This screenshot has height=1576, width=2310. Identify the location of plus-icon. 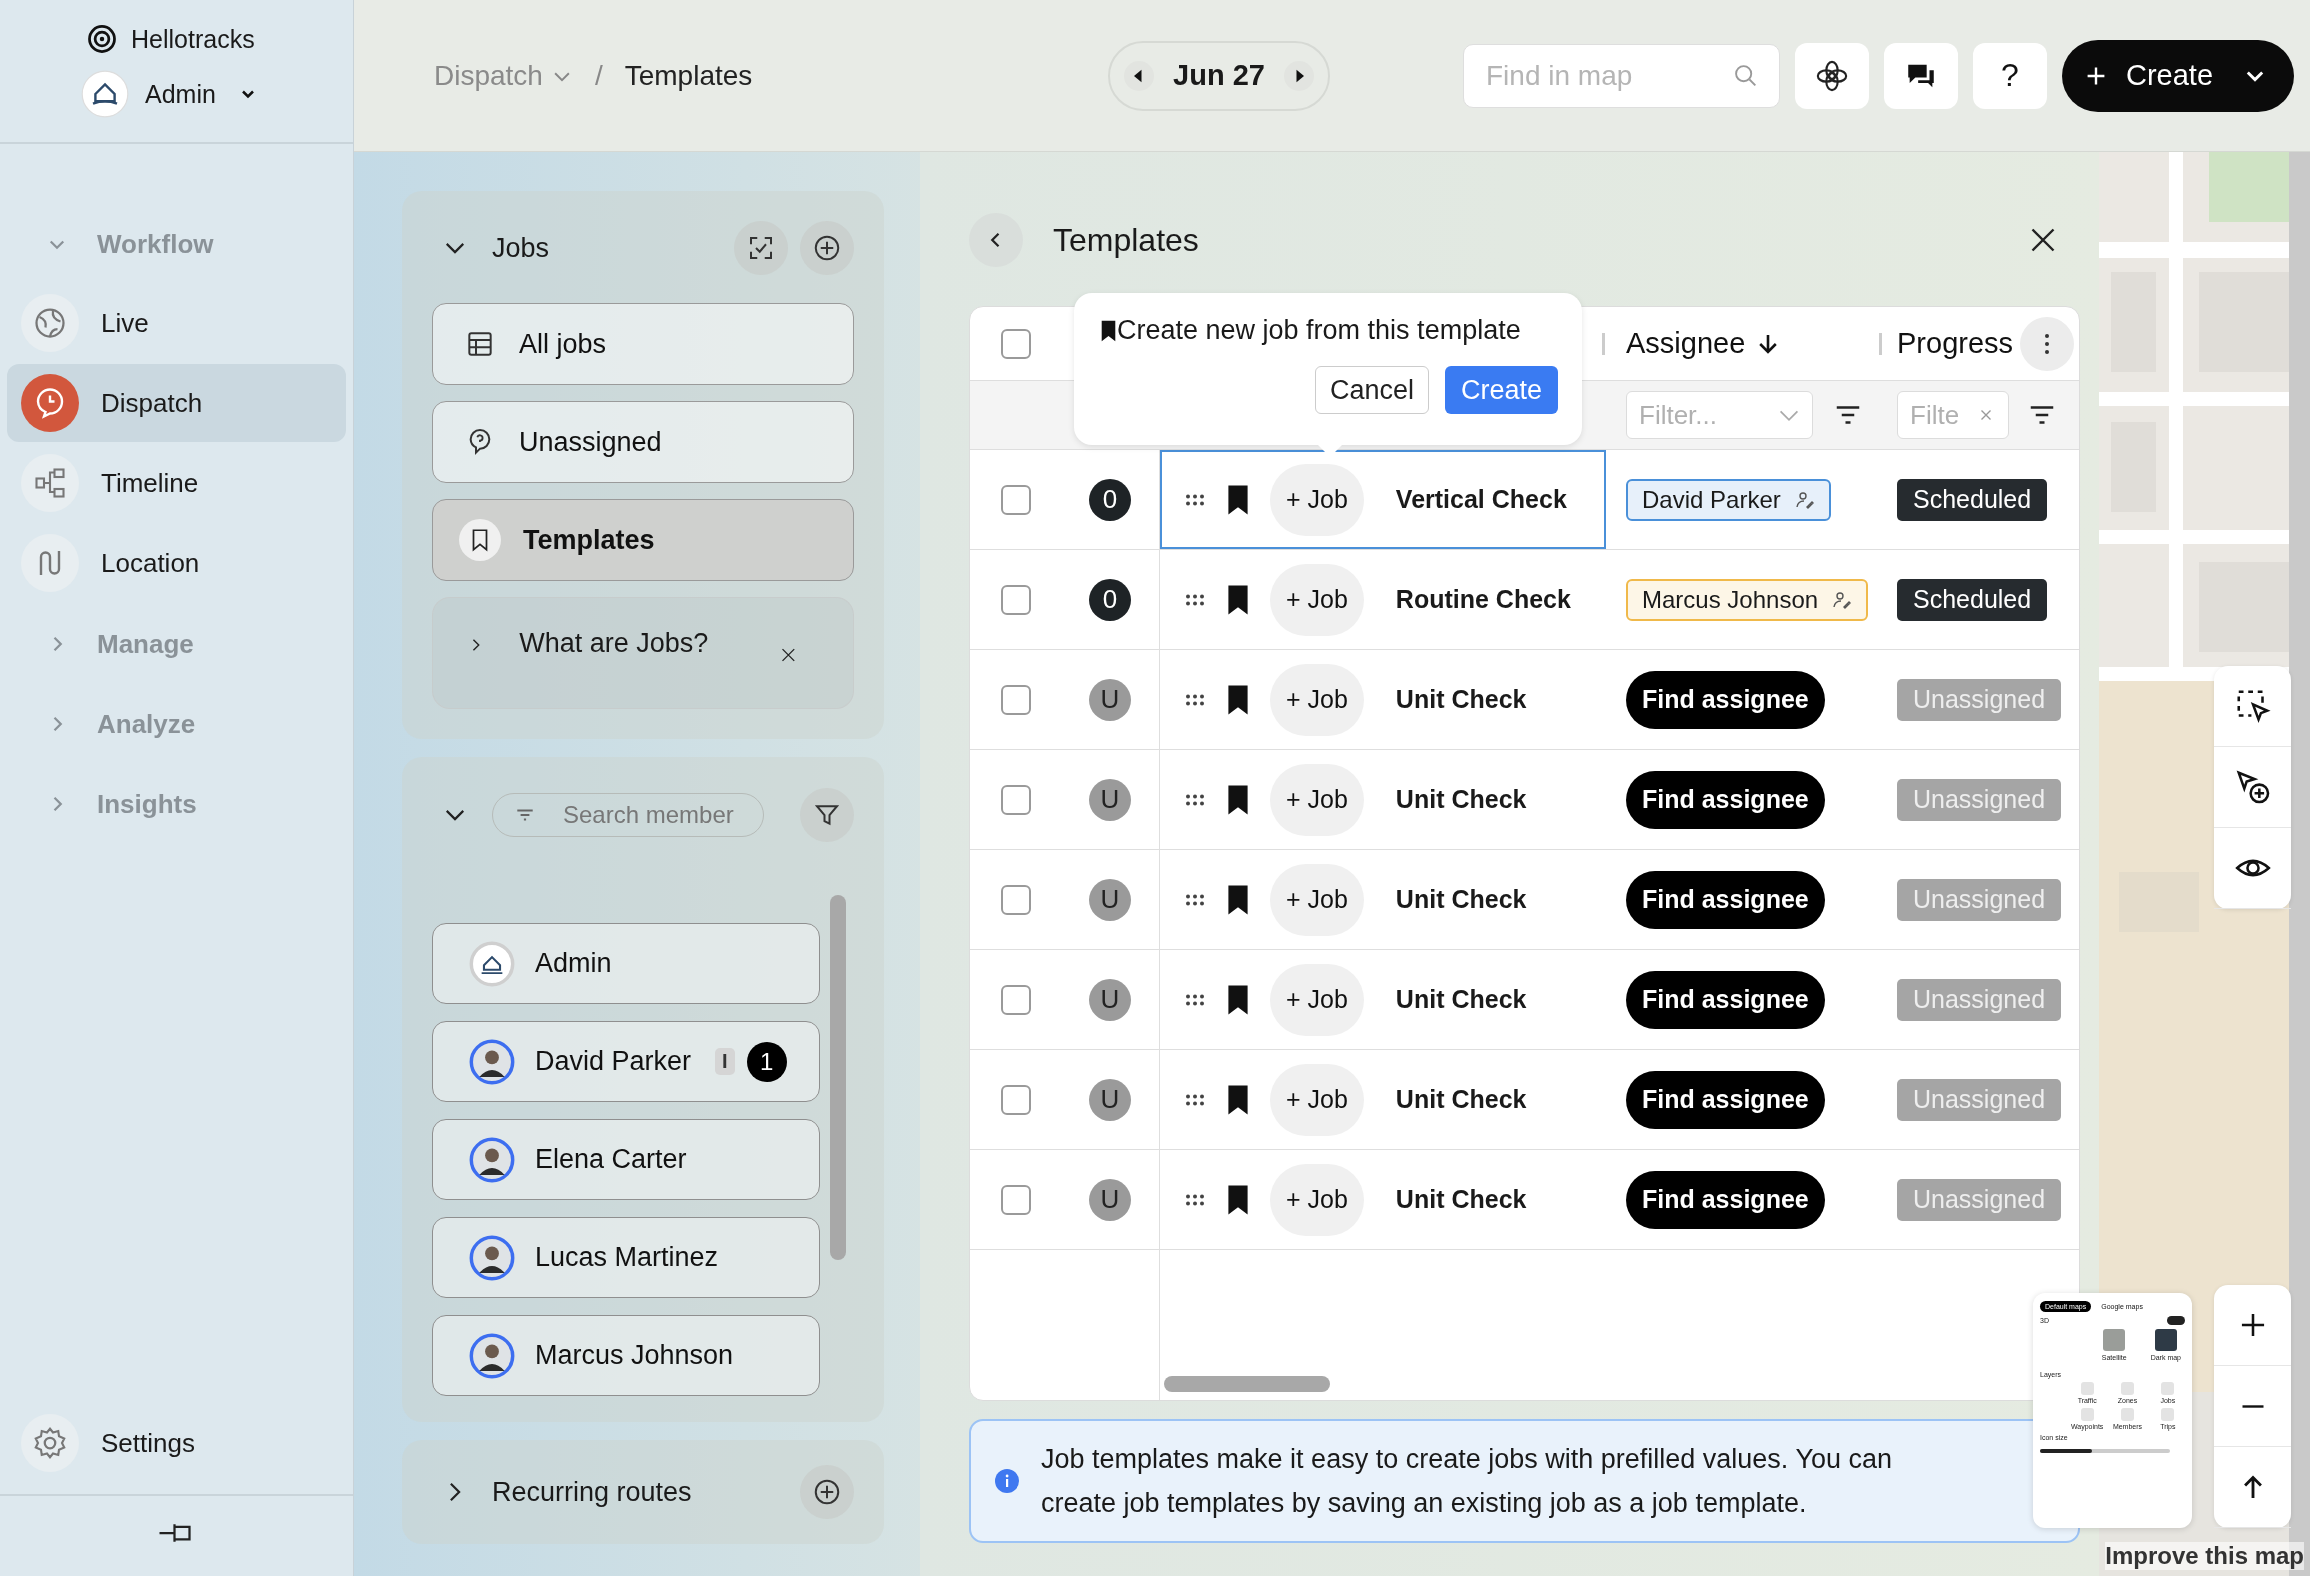
(827, 1492).